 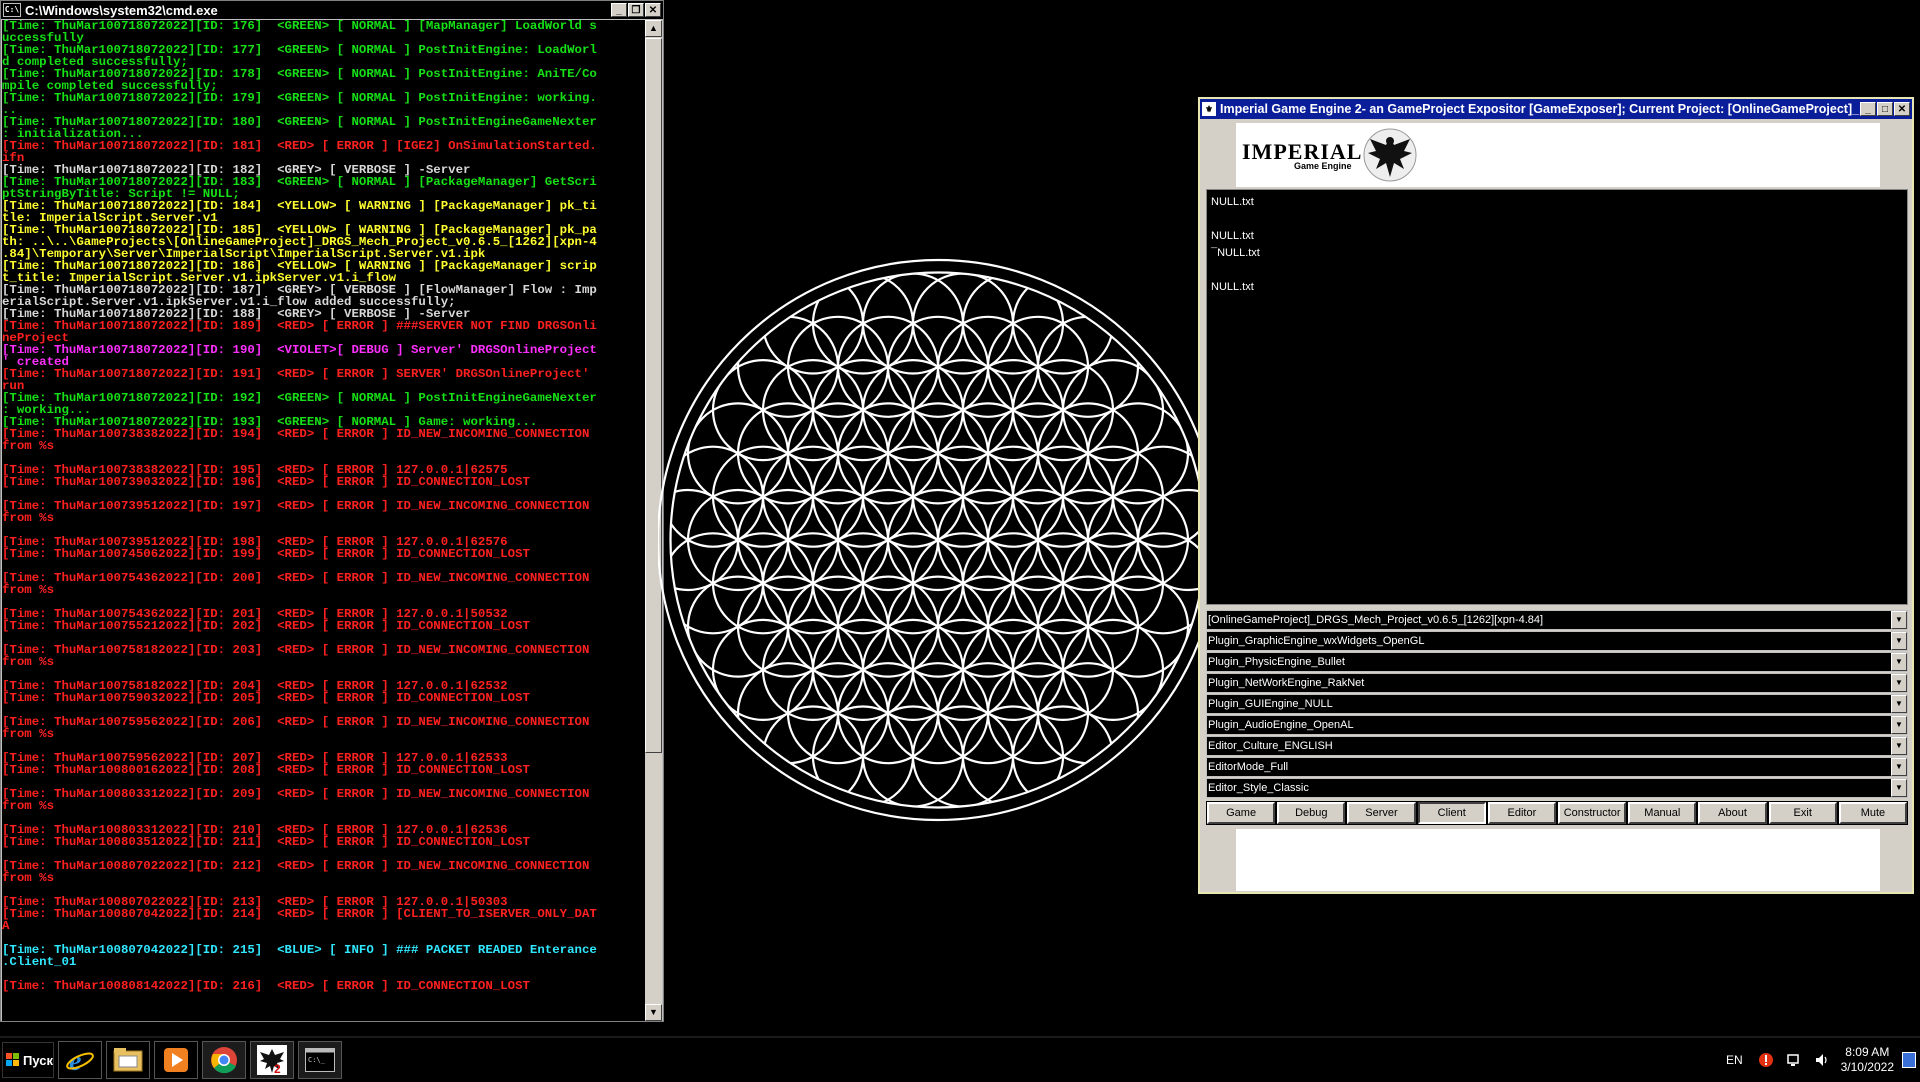 What do you see at coordinates (128, 1060) in the screenshot?
I see `explorer-icon` at bounding box center [128, 1060].